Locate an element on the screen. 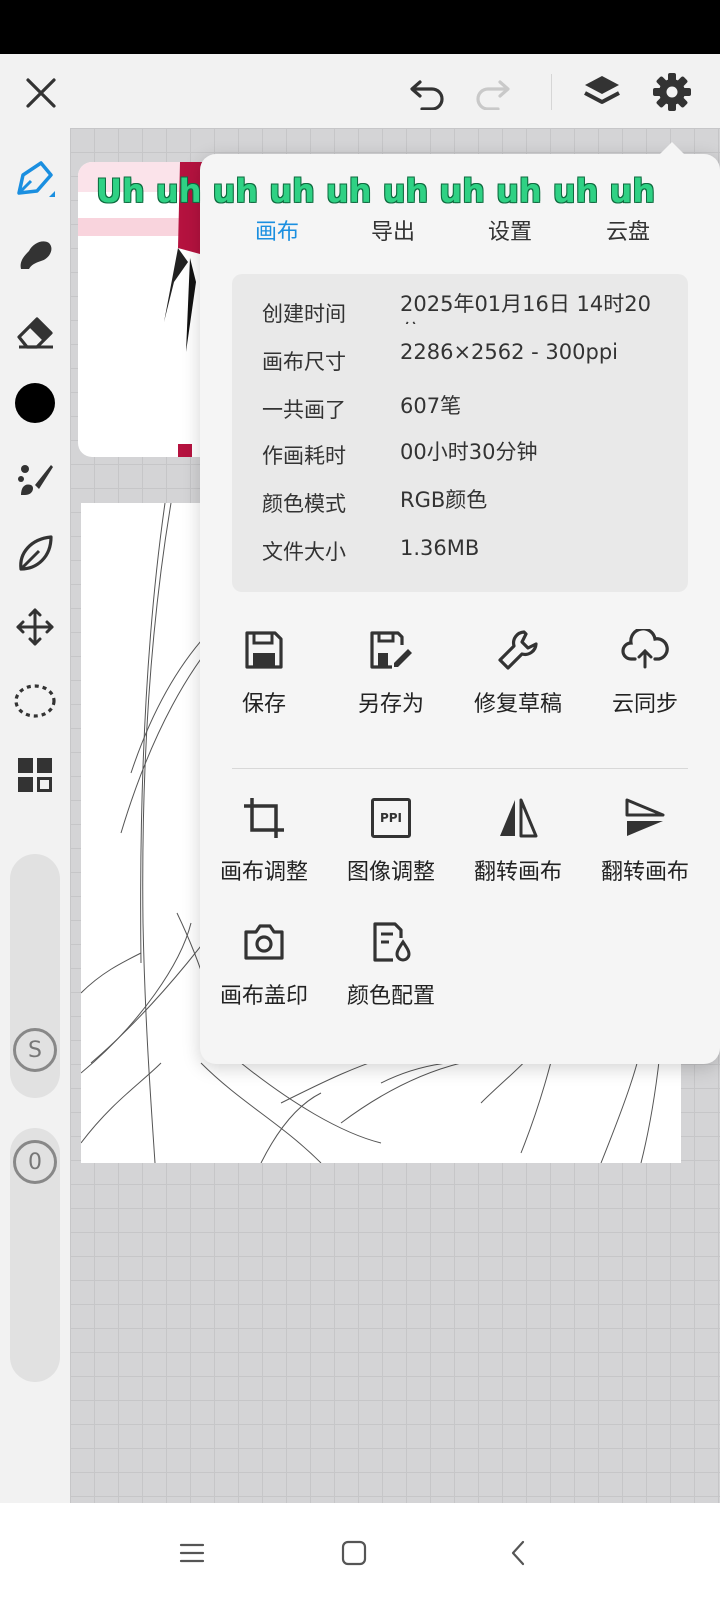 The image size is (720, 1600). opacity-label: 0 is located at coordinates (35, 1162).